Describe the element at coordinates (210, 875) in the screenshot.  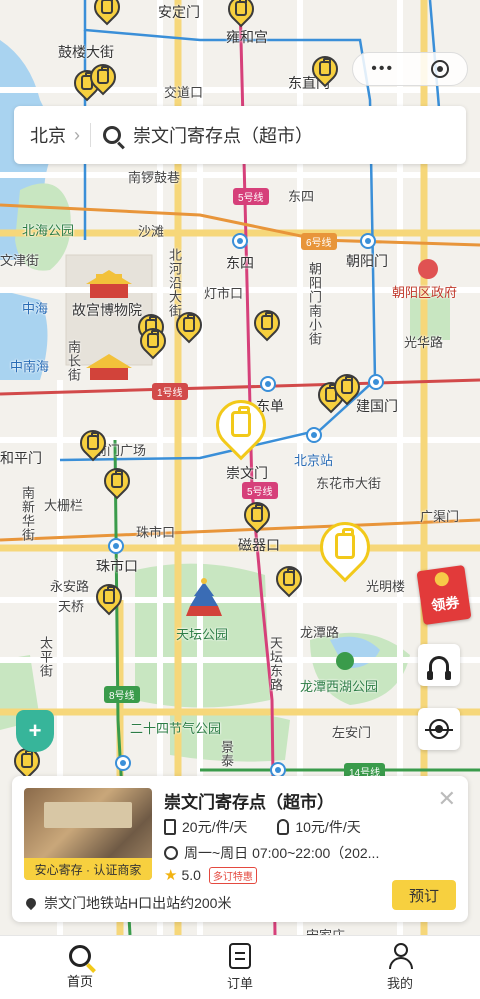
I see `rating-row: ★ 5.0 多订特惠` at that location.